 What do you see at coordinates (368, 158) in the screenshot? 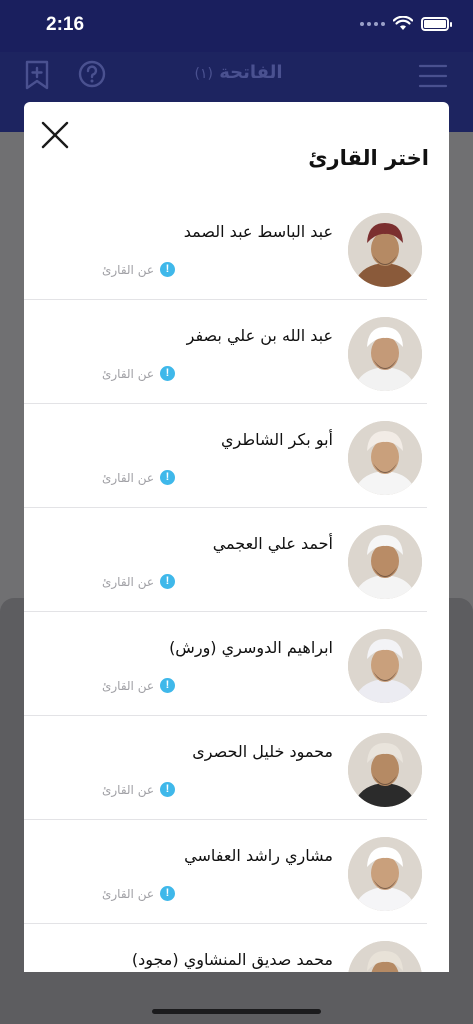
I see `modal-title: اختر القارئ` at bounding box center [368, 158].